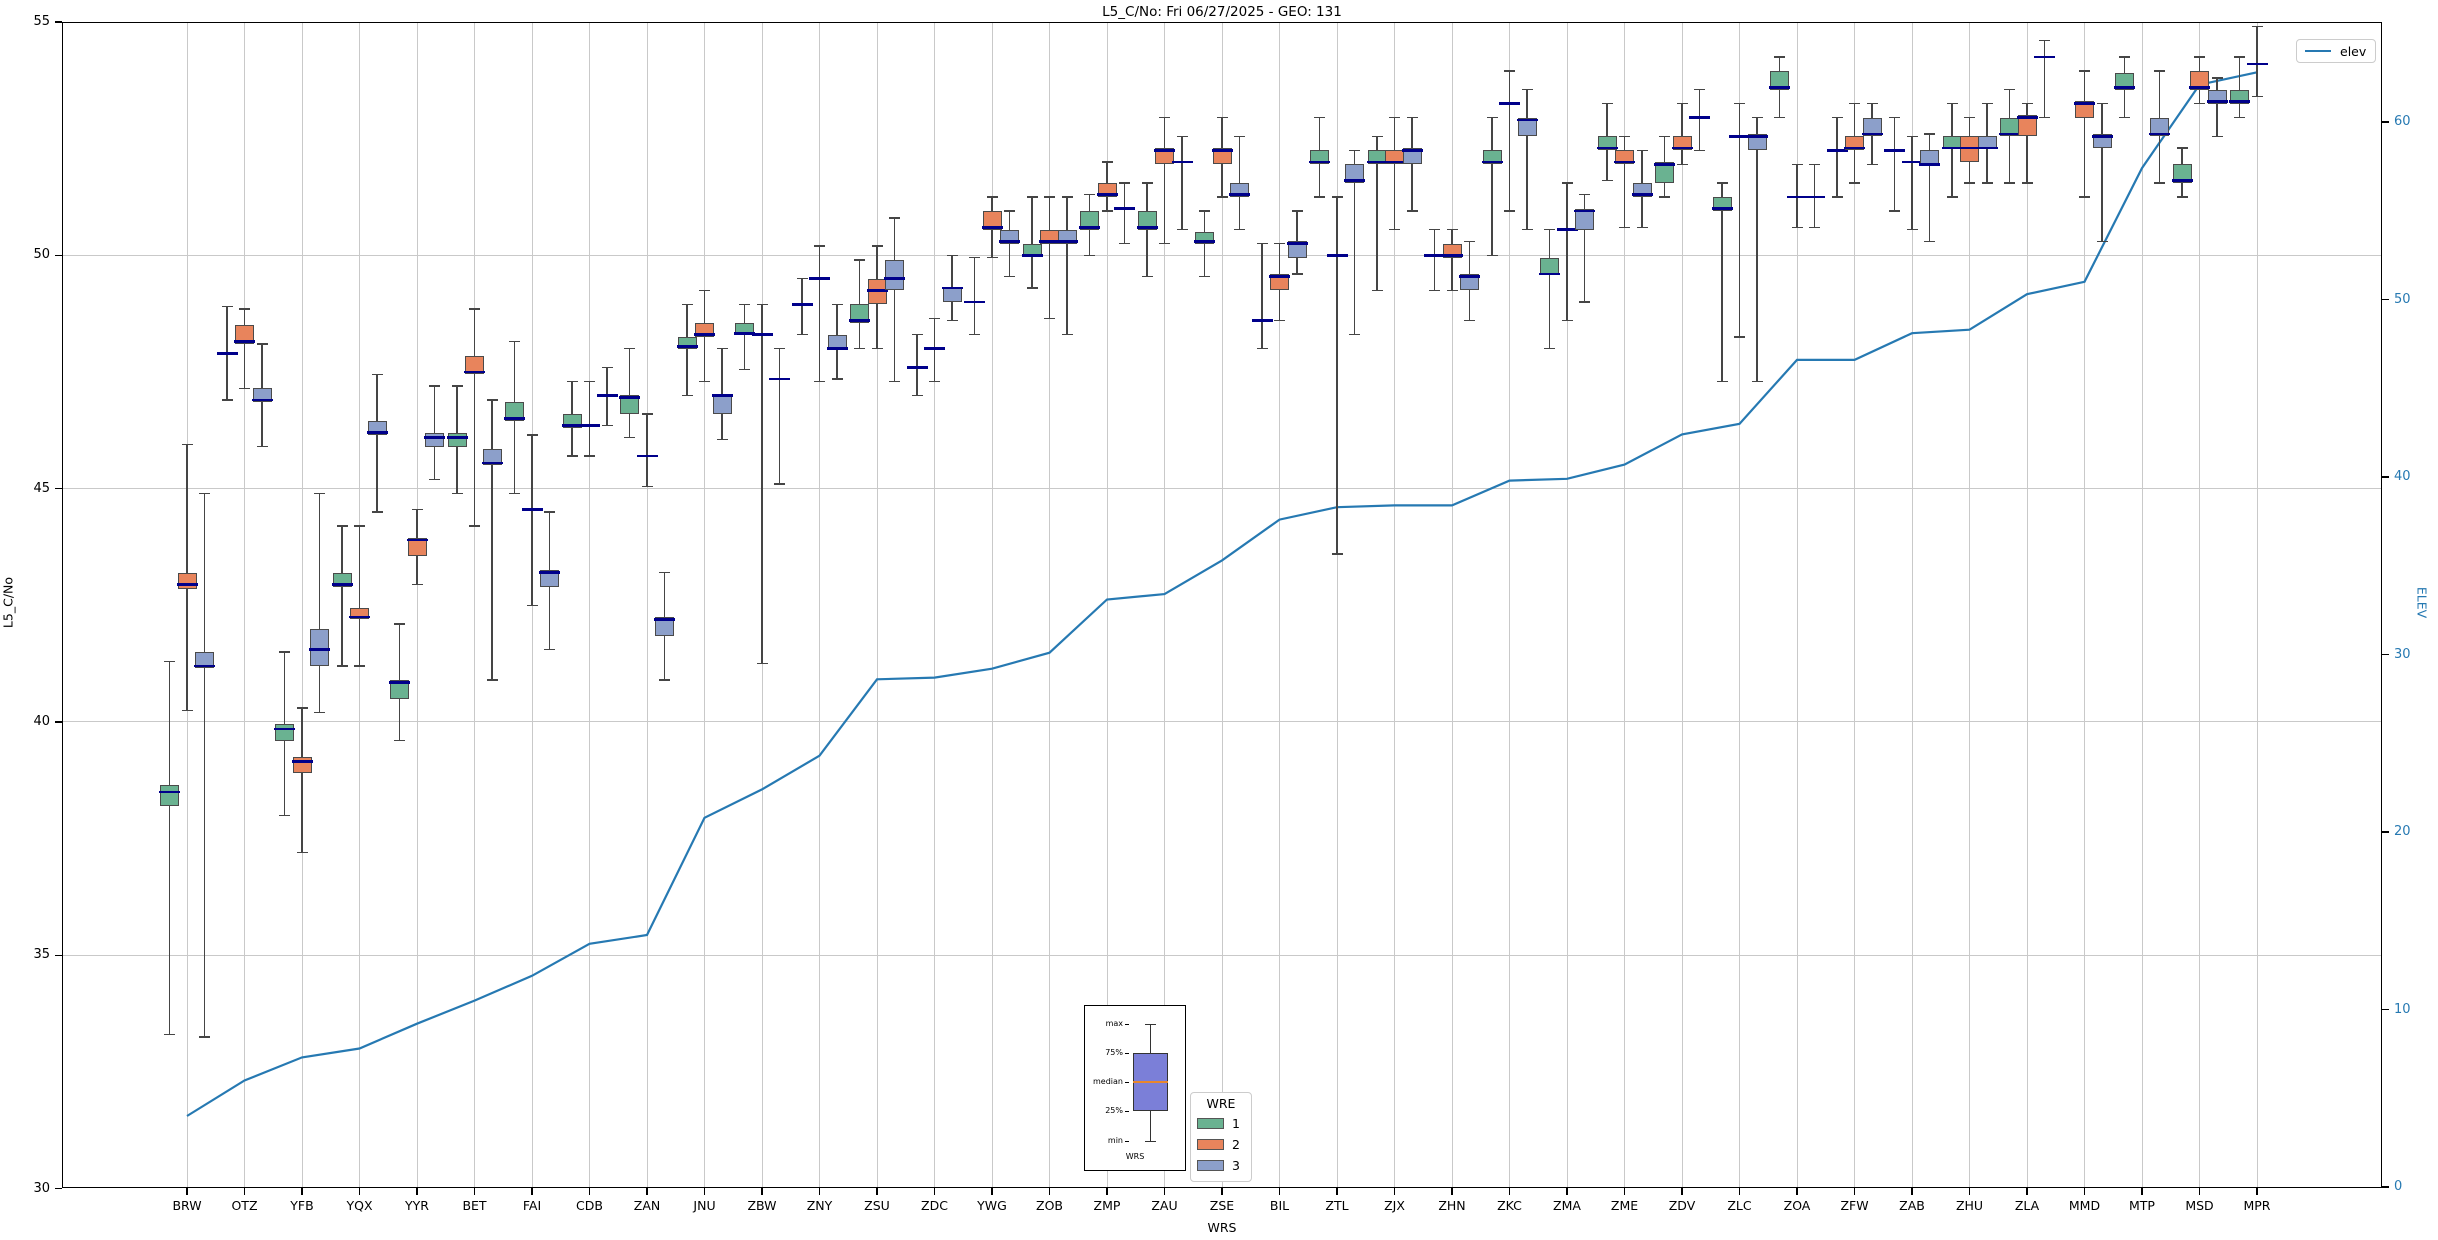  Describe the element at coordinates (1279, 1205) in the screenshot. I see `x-tick-label: BIL` at that location.